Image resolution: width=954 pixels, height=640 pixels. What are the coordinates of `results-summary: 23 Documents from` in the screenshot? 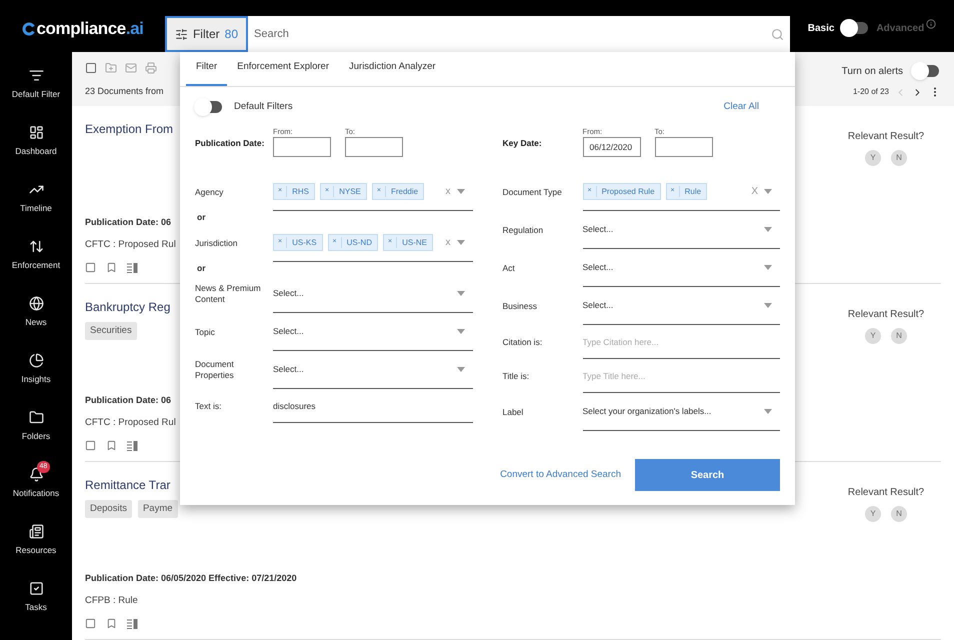 It's located at (124, 91).